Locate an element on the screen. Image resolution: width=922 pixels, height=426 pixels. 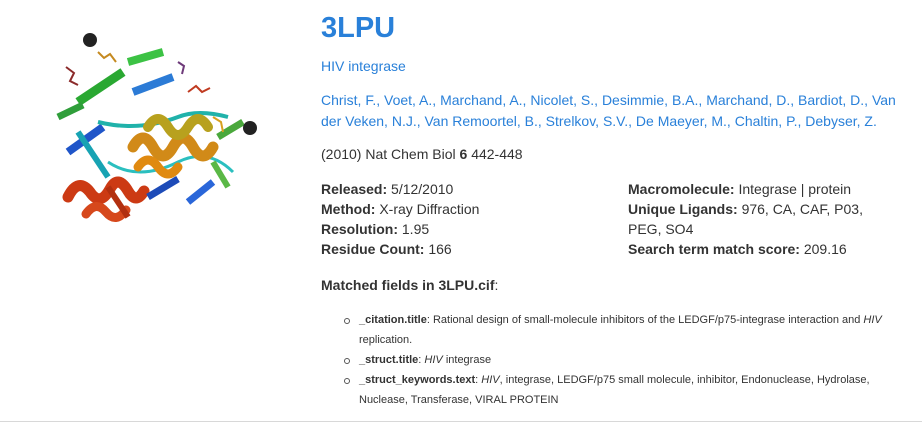
field-text: integrase is located at coordinates (467, 360).